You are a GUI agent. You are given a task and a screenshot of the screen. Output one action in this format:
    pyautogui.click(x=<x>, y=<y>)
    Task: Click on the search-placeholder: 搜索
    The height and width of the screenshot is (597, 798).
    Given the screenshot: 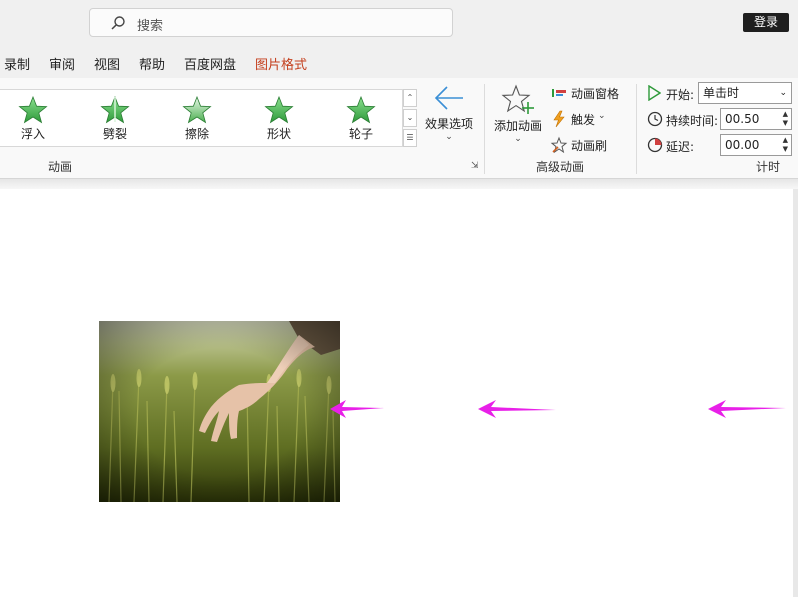 What is the action you would take?
    pyautogui.click(x=150, y=26)
    